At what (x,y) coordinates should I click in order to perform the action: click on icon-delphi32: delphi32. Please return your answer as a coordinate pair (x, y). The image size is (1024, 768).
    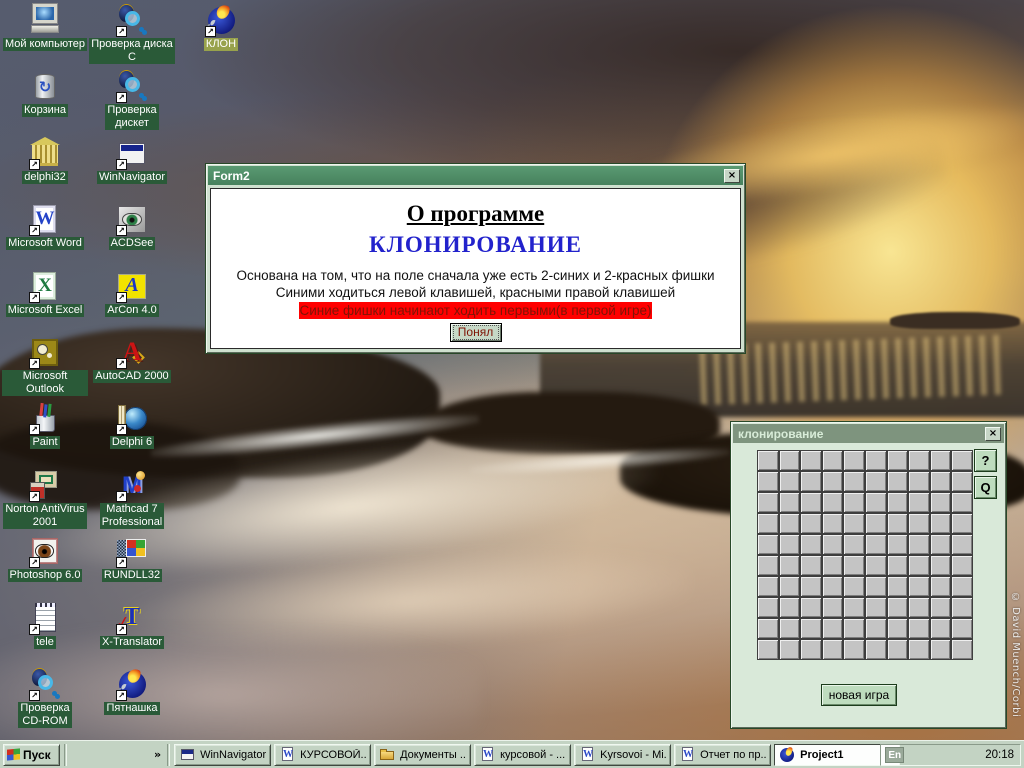
    Looking at the image, I should click on (45, 169).